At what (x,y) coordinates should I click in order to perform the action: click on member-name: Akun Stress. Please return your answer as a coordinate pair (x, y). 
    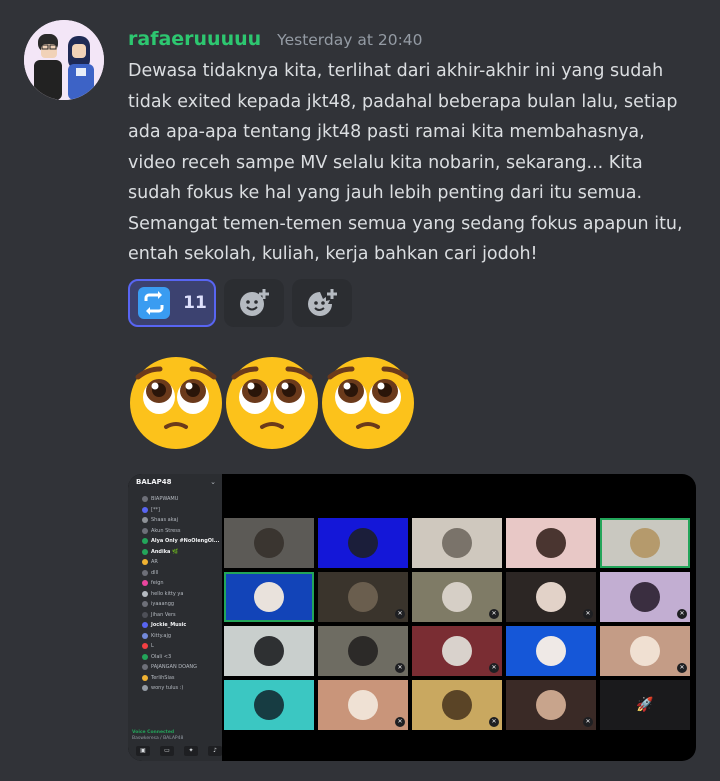
    Looking at the image, I should click on (166, 530).